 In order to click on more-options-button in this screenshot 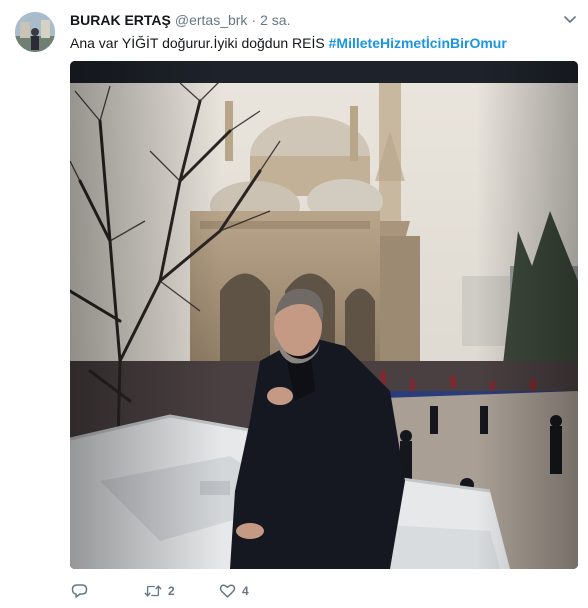, I will do `click(570, 20)`.